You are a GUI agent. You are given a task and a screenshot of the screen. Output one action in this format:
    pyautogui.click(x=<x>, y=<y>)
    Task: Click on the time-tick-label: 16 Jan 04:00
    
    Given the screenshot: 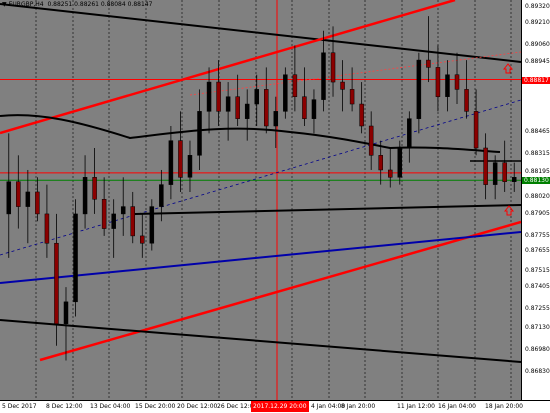 What is the action you would take?
    pyautogui.click(x=457, y=406)
    